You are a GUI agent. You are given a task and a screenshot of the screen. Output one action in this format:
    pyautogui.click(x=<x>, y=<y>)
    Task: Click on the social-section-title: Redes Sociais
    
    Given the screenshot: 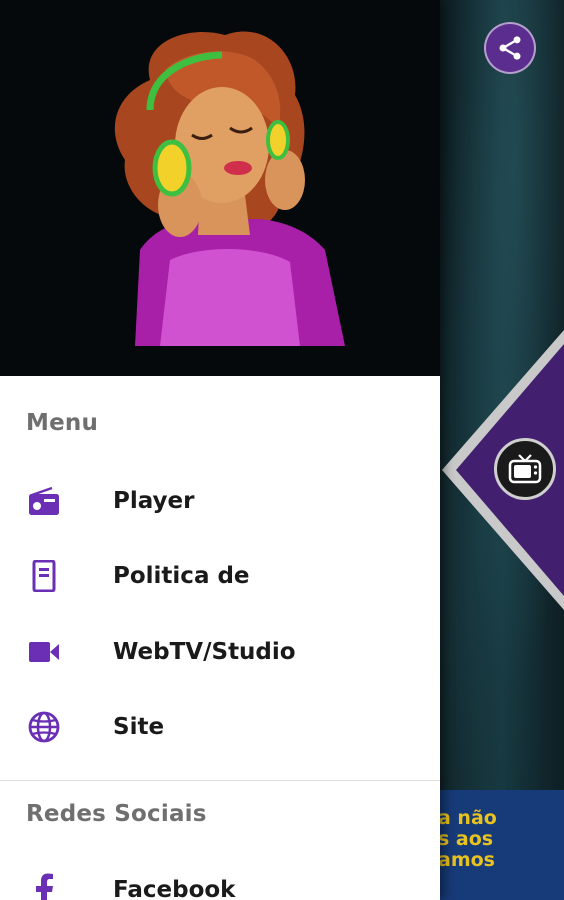 What is the action you would take?
    pyautogui.click(x=116, y=814)
    